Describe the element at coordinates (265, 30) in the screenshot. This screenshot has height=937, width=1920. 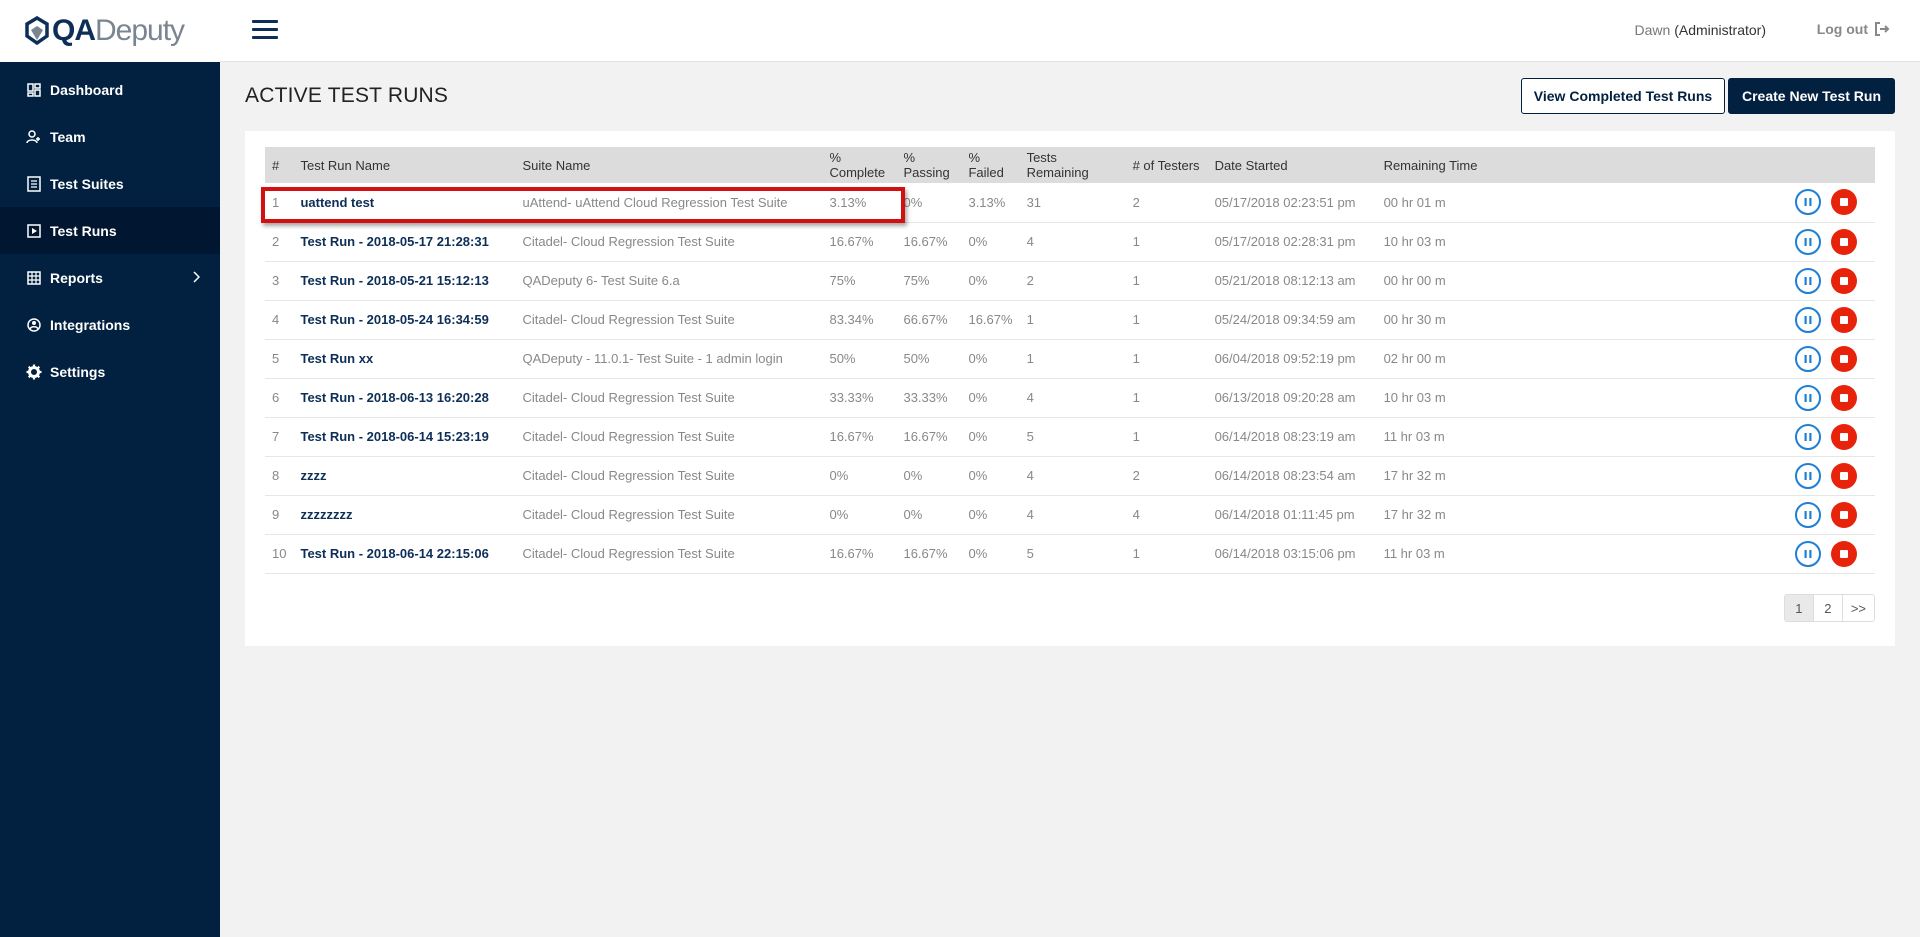
I see `menu-toggle-icon` at that location.